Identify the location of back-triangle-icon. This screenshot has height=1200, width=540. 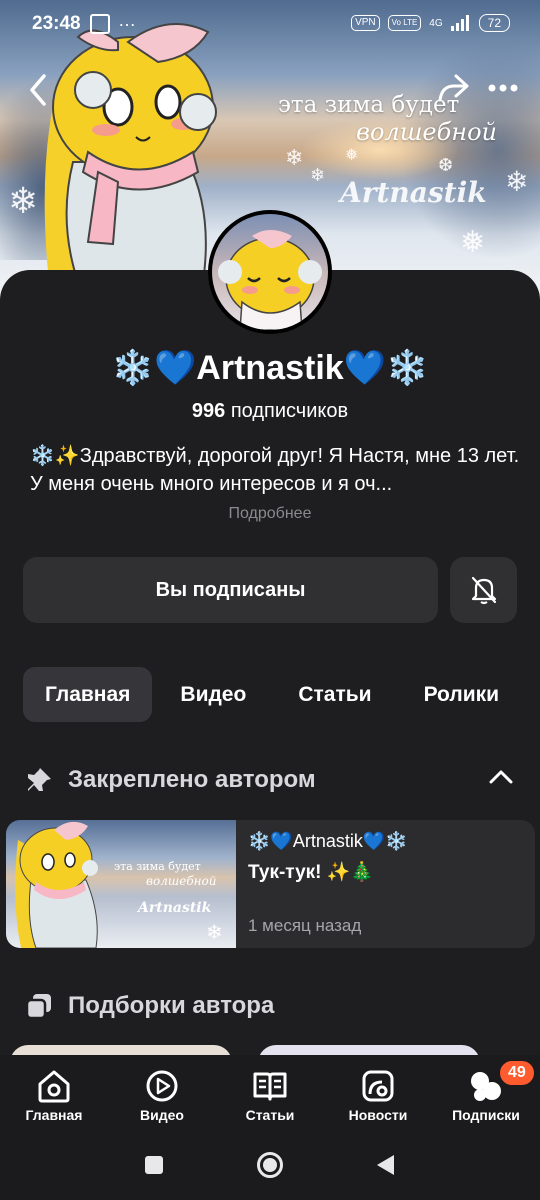
(385, 1165).